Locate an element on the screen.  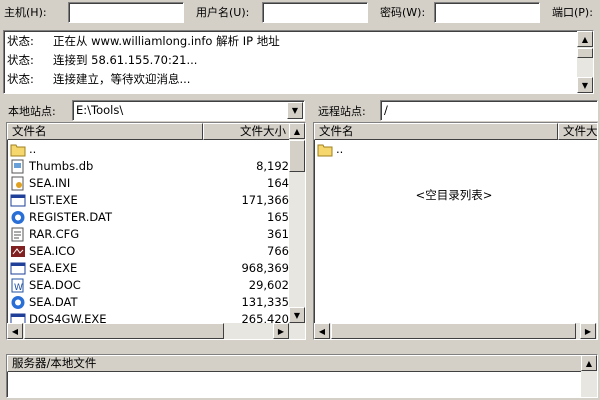
list-item: SEA.INI 164 is located at coordinates (148, 183).